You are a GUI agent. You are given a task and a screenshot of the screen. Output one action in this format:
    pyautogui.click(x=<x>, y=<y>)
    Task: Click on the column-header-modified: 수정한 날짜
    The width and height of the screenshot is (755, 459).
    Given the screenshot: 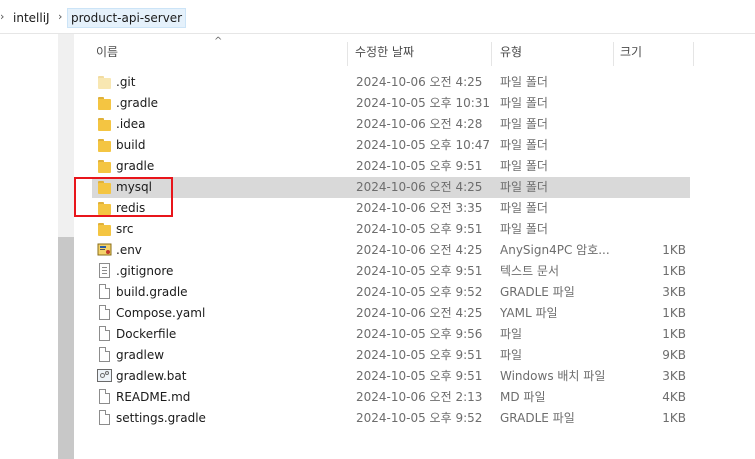 What is the action you would take?
    pyautogui.click(x=423, y=56)
    